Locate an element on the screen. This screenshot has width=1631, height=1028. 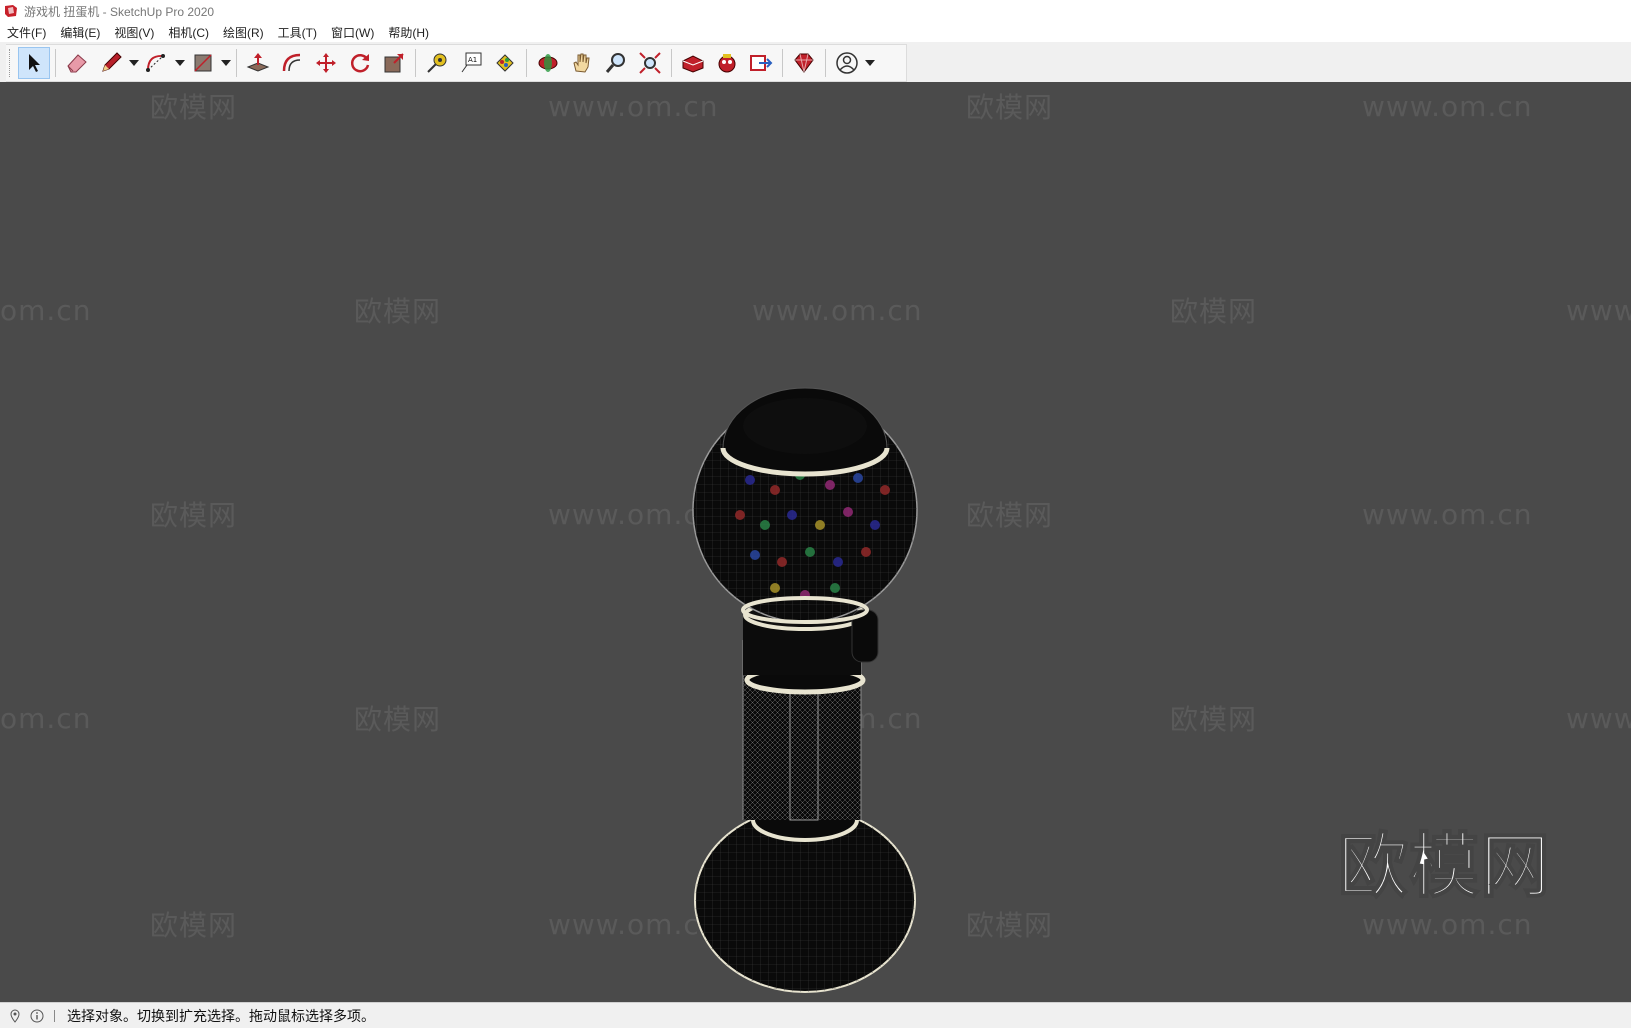
rotate-tool-button is located at coordinates (360, 63).